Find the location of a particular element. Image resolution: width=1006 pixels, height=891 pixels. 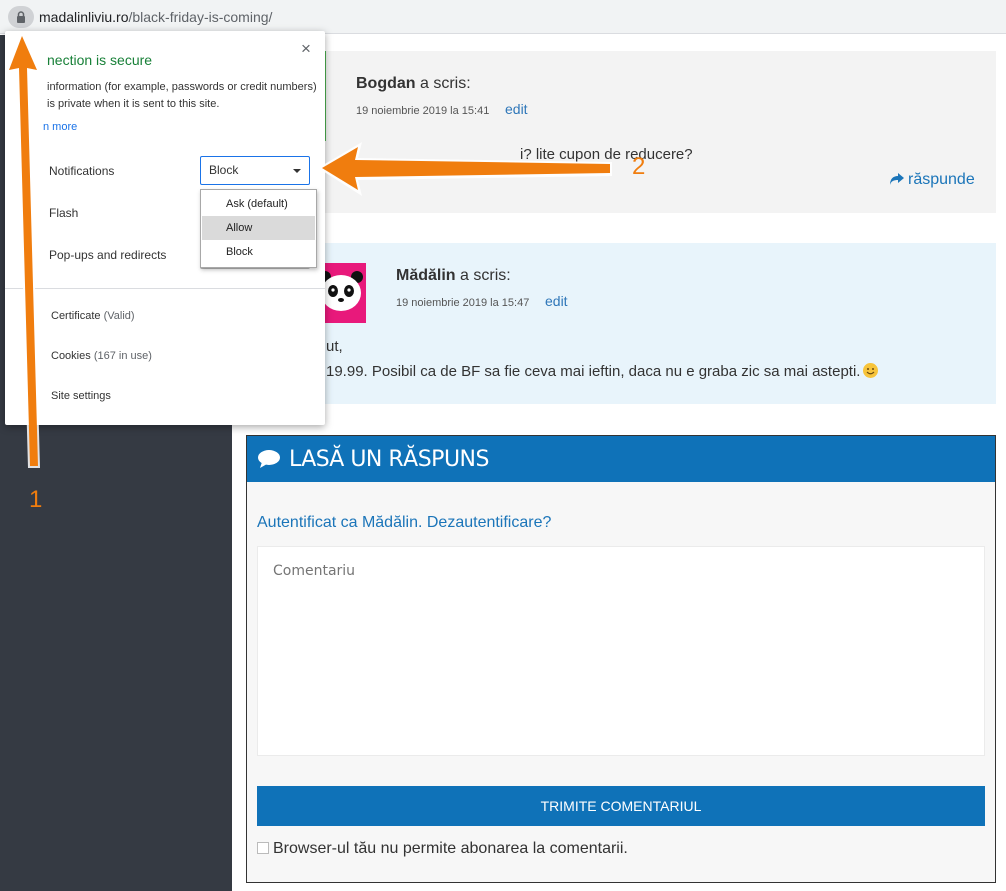

notifications-select-value: Block is located at coordinates (224, 170).